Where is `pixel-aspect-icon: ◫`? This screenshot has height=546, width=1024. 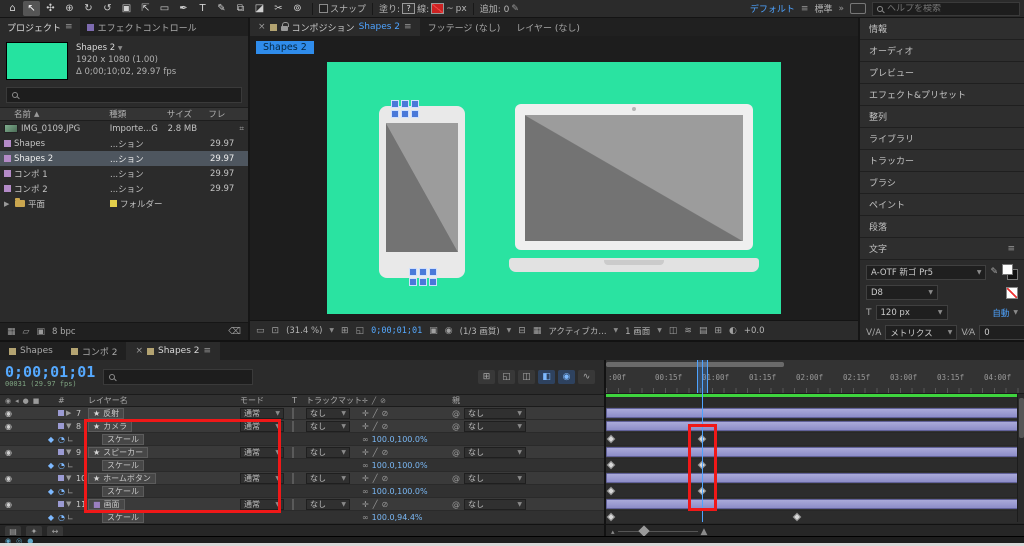
pixel-aspect-icon: ◫ is located at coordinates (673, 331).